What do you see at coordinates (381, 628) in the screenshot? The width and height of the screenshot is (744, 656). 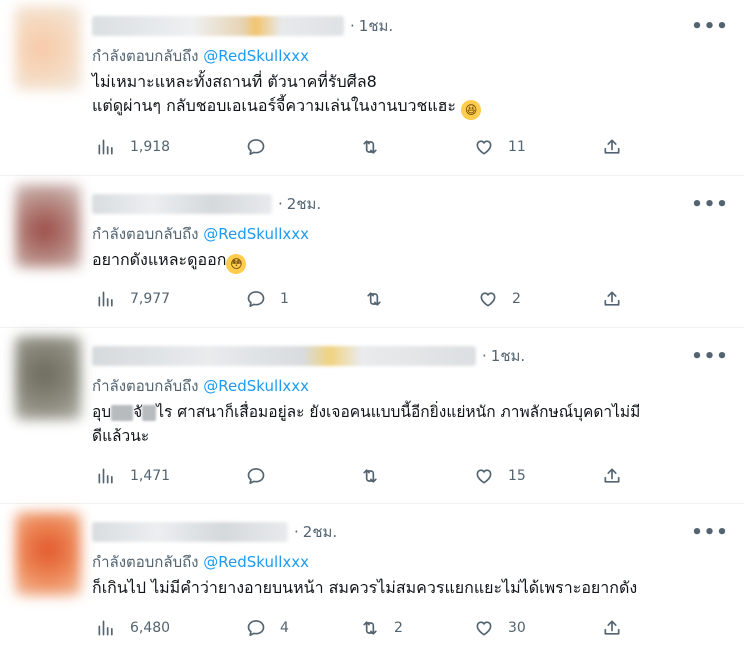 I see `retweet-button: 2` at bounding box center [381, 628].